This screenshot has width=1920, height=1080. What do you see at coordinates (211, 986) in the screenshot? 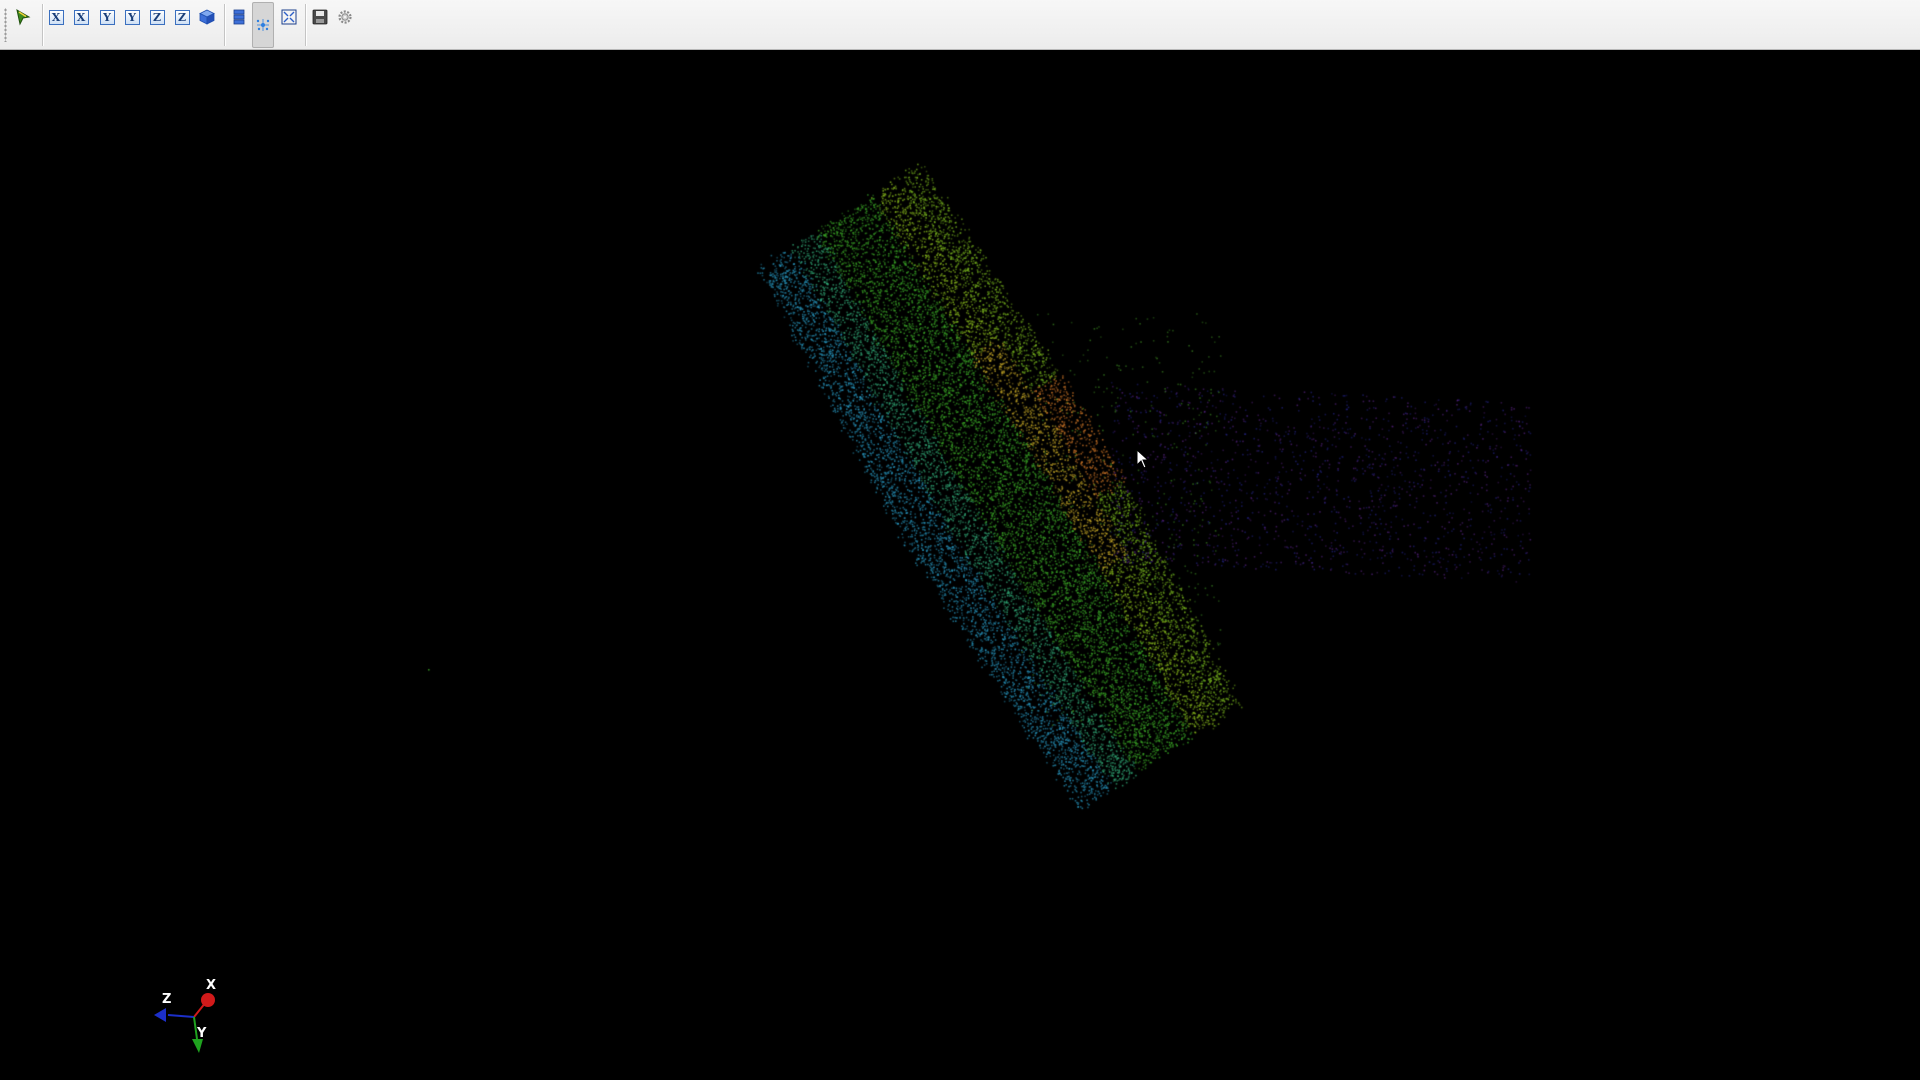
I see `x-axis-label: X` at bounding box center [211, 986].